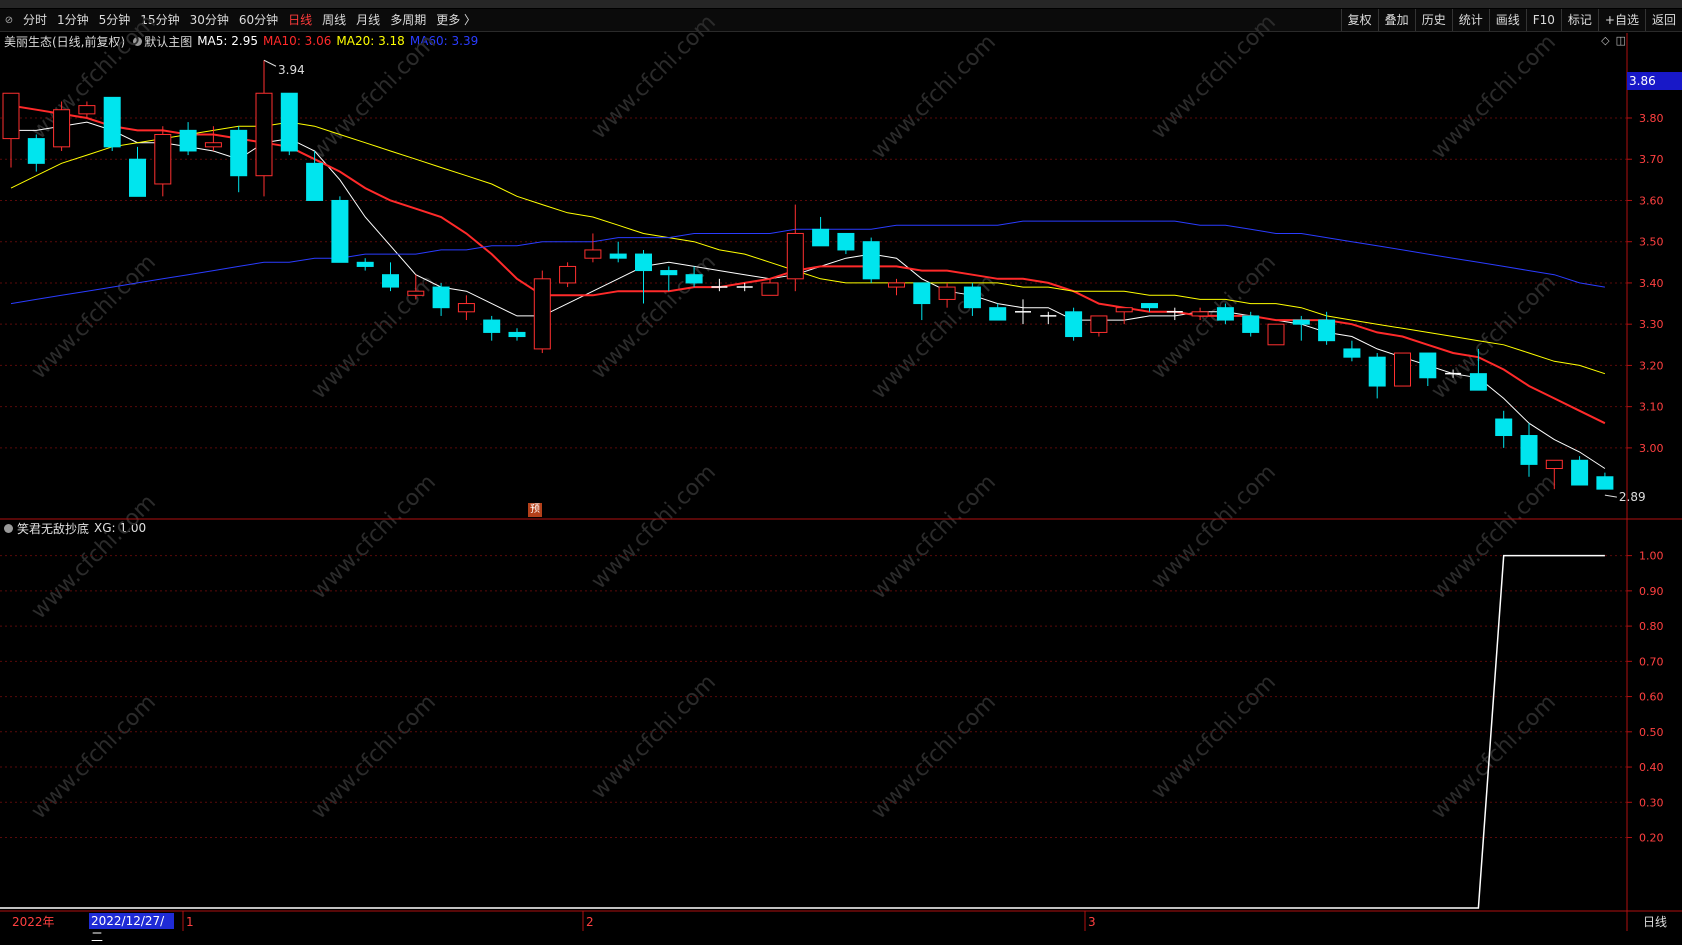 Image resolution: width=1682 pixels, height=945 pixels. What do you see at coordinates (1655, 922) in the screenshot?
I see `period-label: 日线` at bounding box center [1655, 922].